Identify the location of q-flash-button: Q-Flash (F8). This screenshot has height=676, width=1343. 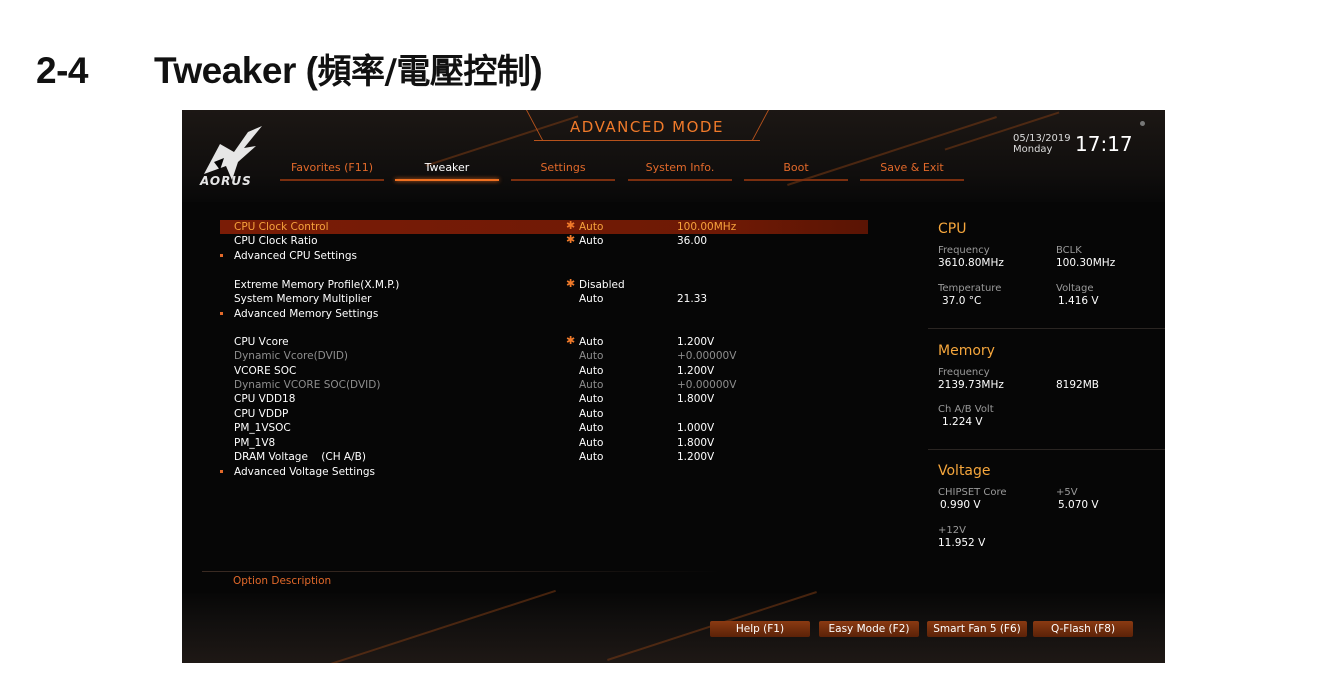
(1083, 629).